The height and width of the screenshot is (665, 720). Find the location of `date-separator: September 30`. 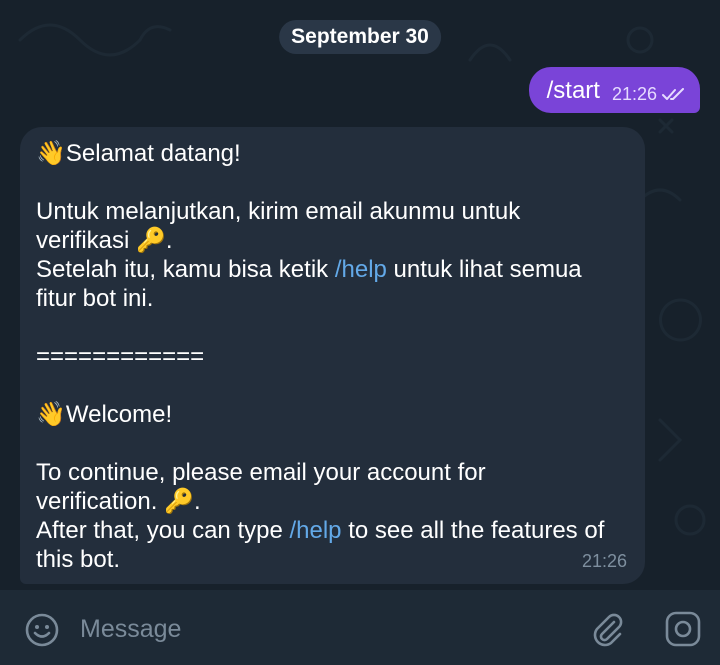

date-separator: September 30 is located at coordinates (360, 37).